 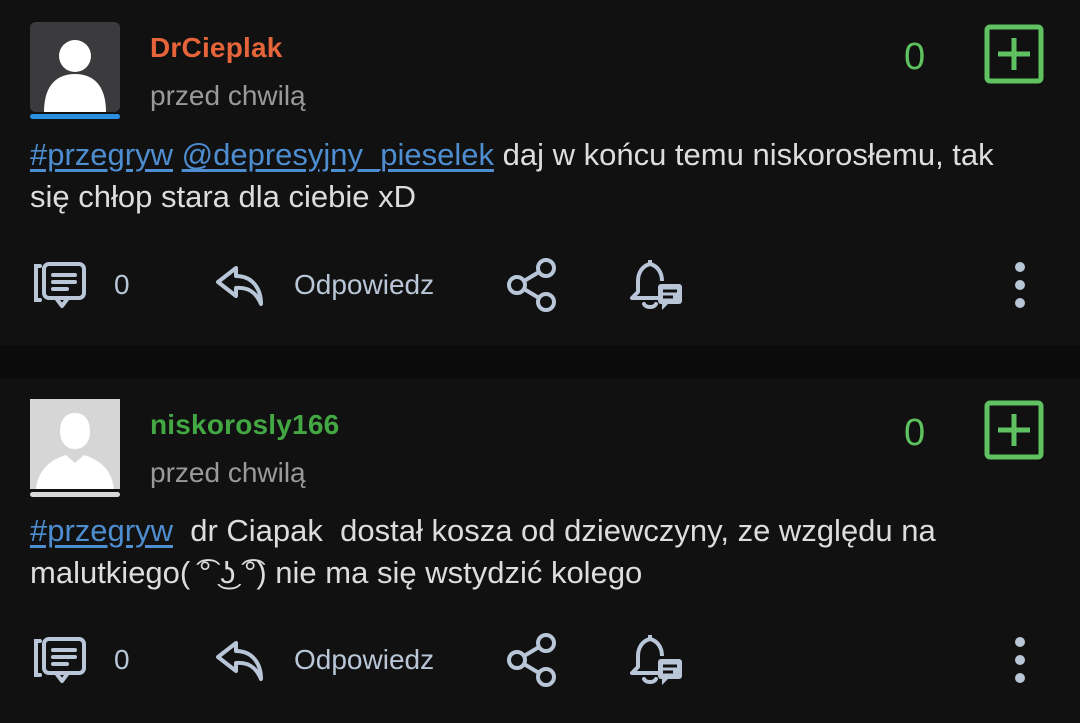 I want to click on username: niskorosly166, so click(x=244, y=425).